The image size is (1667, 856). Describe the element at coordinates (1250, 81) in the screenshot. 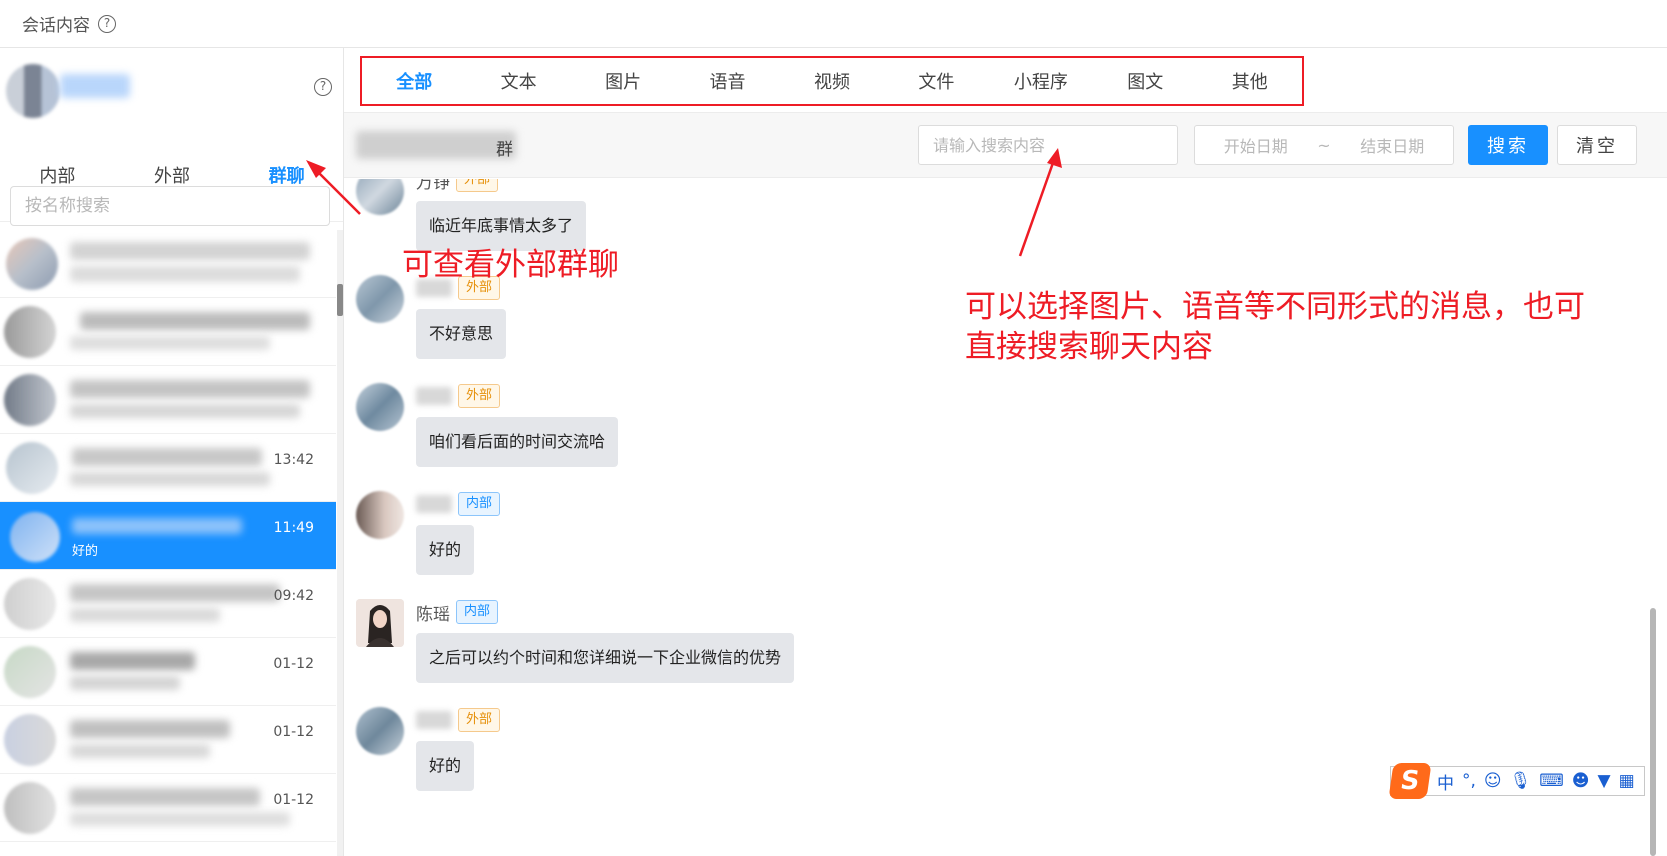

I see `type-tab-other: 其他` at that location.